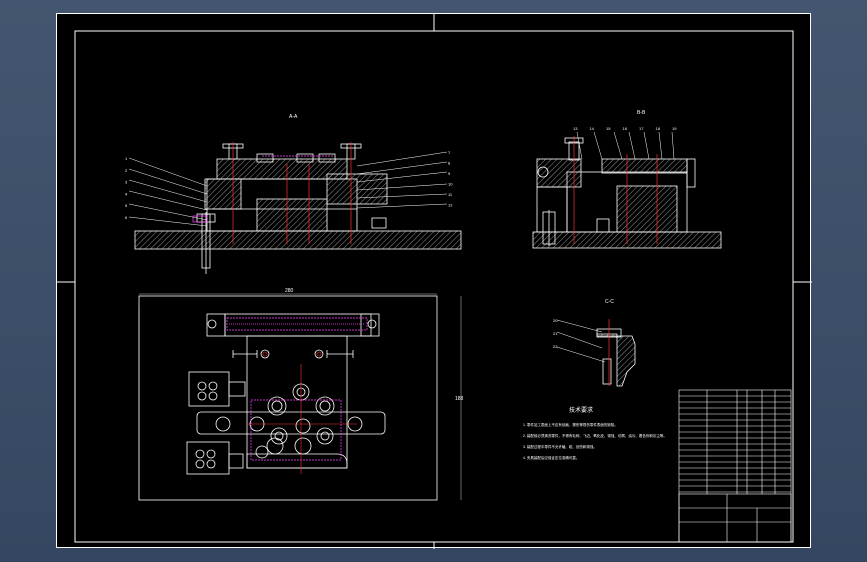 This screenshot has height=562, width=867. Describe the element at coordinates (735, 466) in the screenshot. I see `title-block` at that location.